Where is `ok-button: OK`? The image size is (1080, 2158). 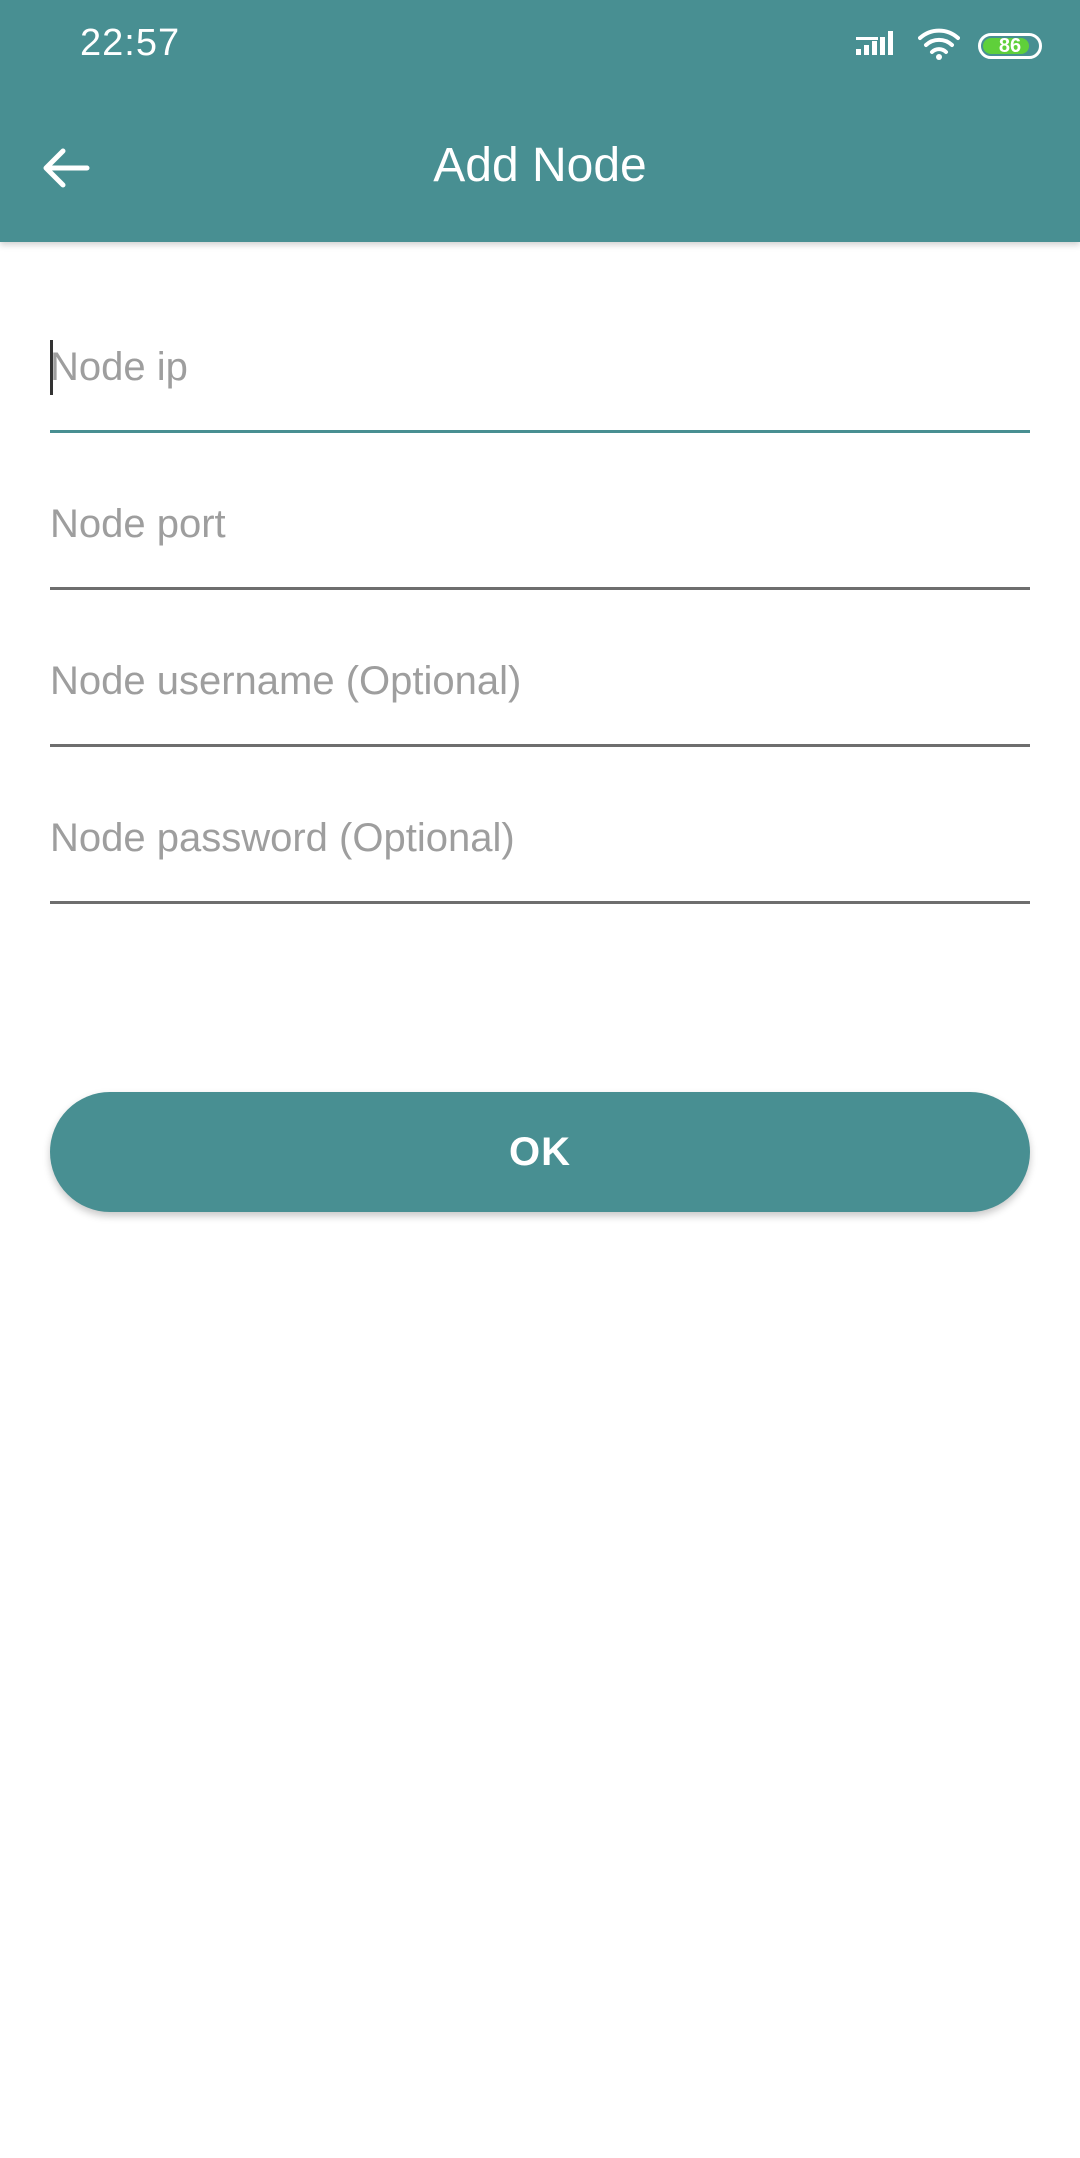
ok-button: OK is located at coordinates (540, 1152).